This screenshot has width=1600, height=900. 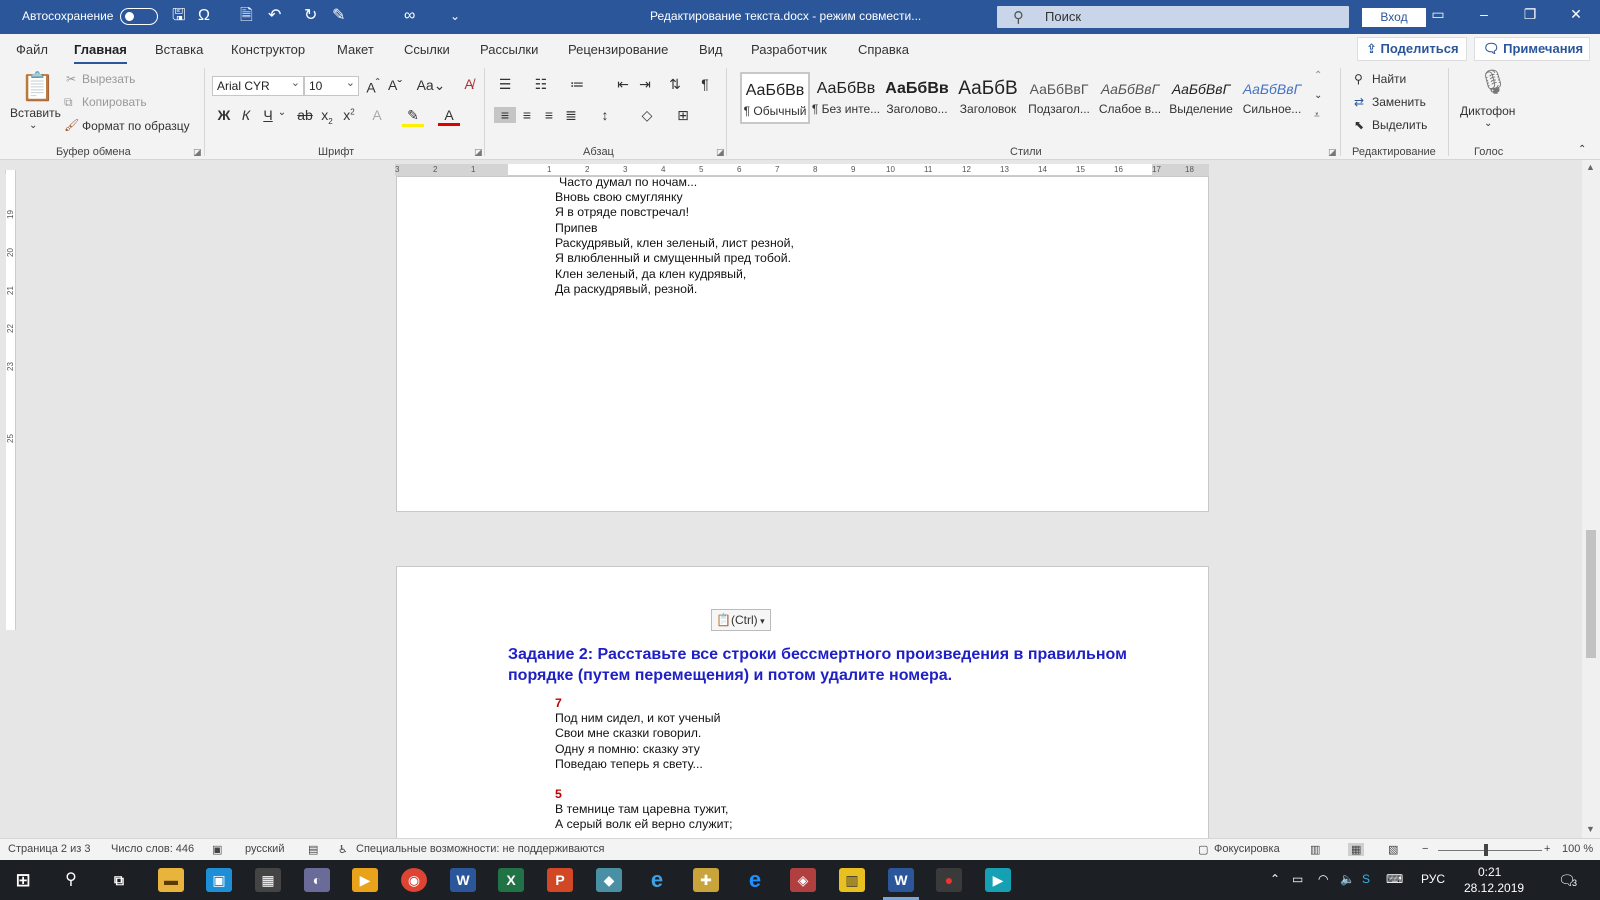 I want to click on text-line: Я влюбленный и смущенный пред тобой., so click(x=673, y=258).